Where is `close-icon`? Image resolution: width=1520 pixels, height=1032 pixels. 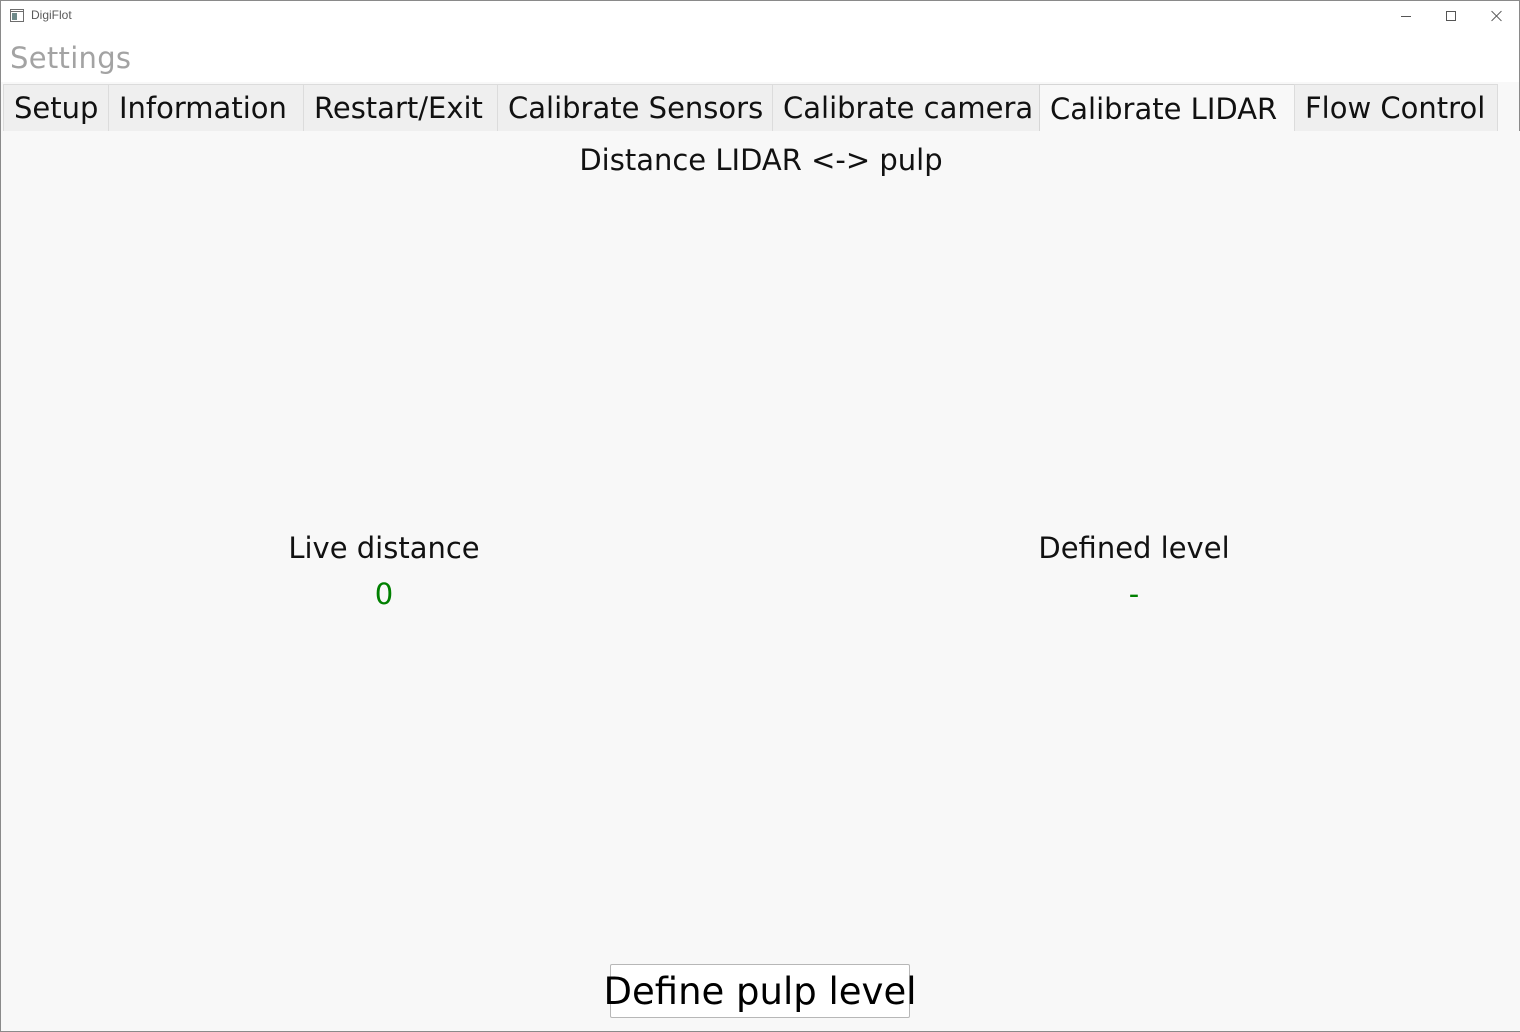 close-icon is located at coordinates (1497, 16).